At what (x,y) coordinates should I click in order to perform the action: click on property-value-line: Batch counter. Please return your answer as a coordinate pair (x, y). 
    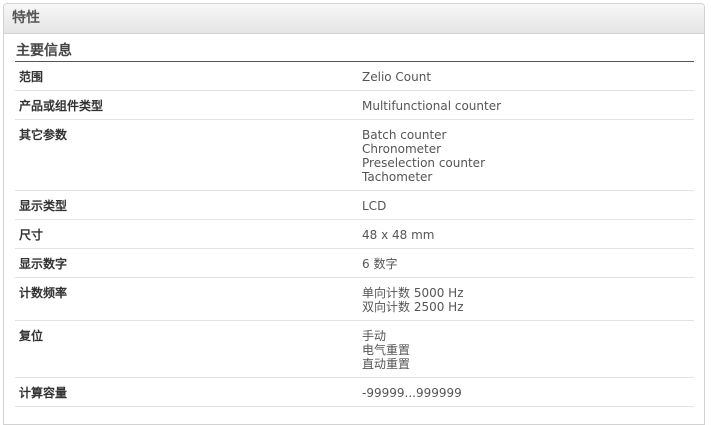
    Looking at the image, I should click on (404, 135).